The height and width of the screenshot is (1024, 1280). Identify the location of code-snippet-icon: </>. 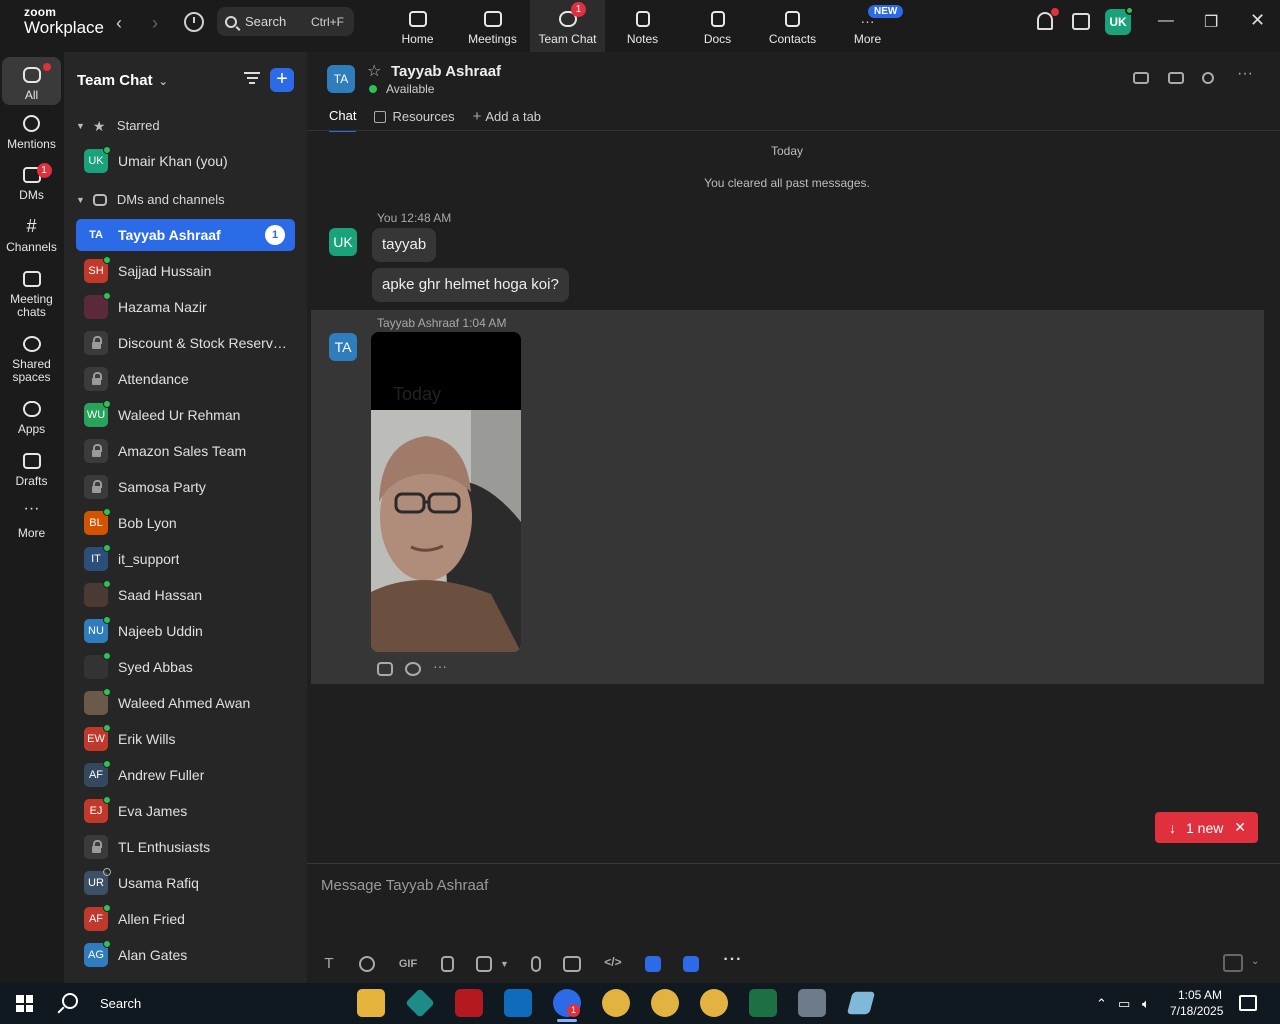
(613, 964).